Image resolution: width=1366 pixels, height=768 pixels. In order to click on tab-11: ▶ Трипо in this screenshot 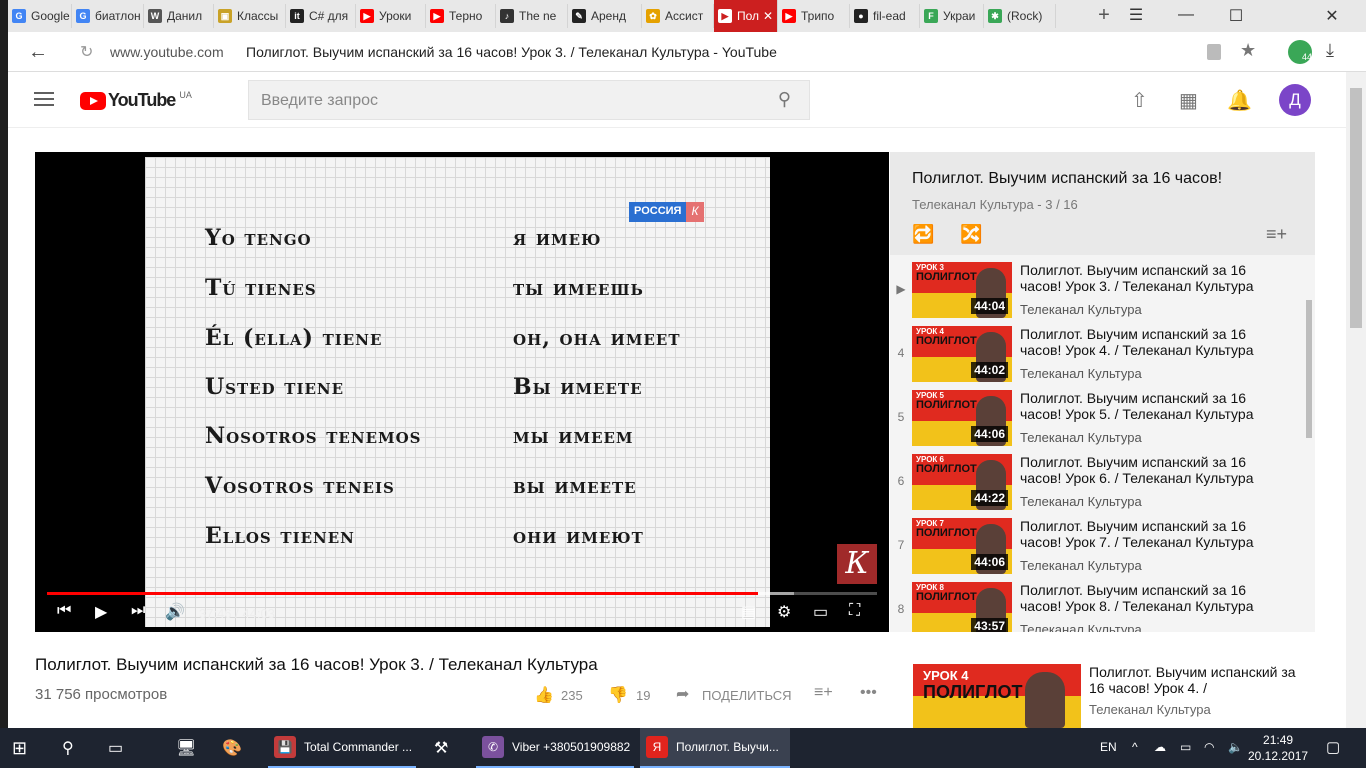, I will do `click(814, 16)`.